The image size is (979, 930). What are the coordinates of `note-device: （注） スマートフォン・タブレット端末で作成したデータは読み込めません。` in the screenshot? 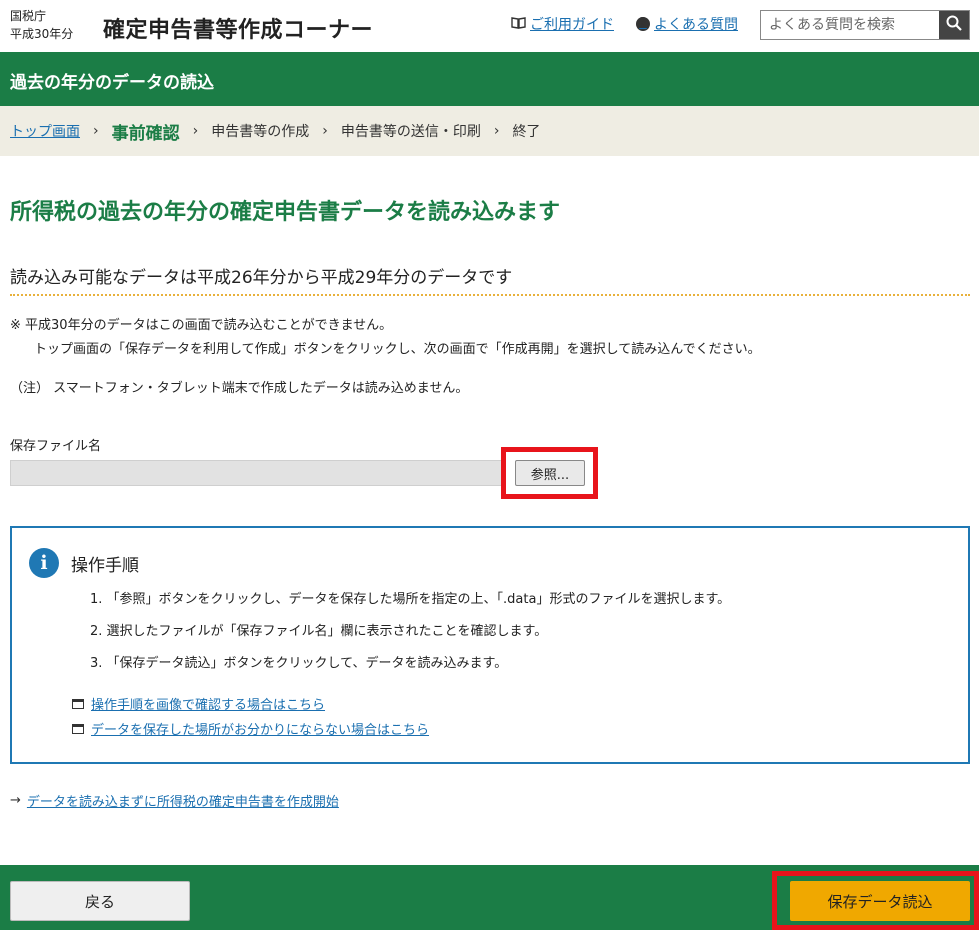 It's located at (239, 388).